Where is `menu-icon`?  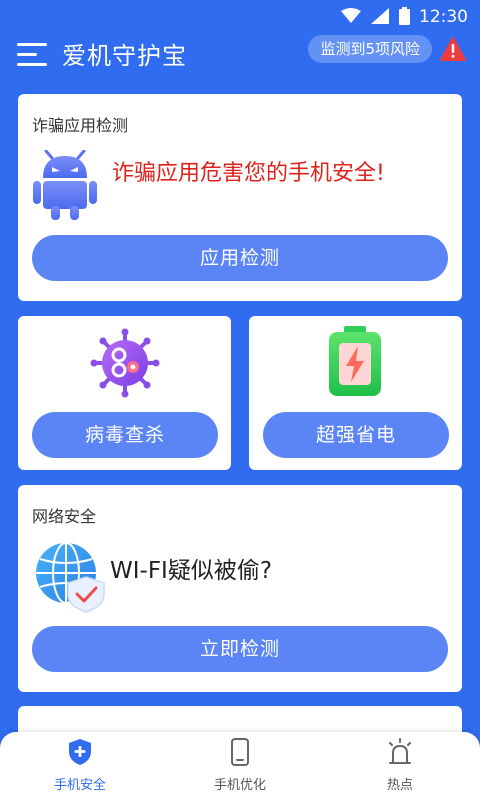 menu-icon is located at coordinates (32, 54).